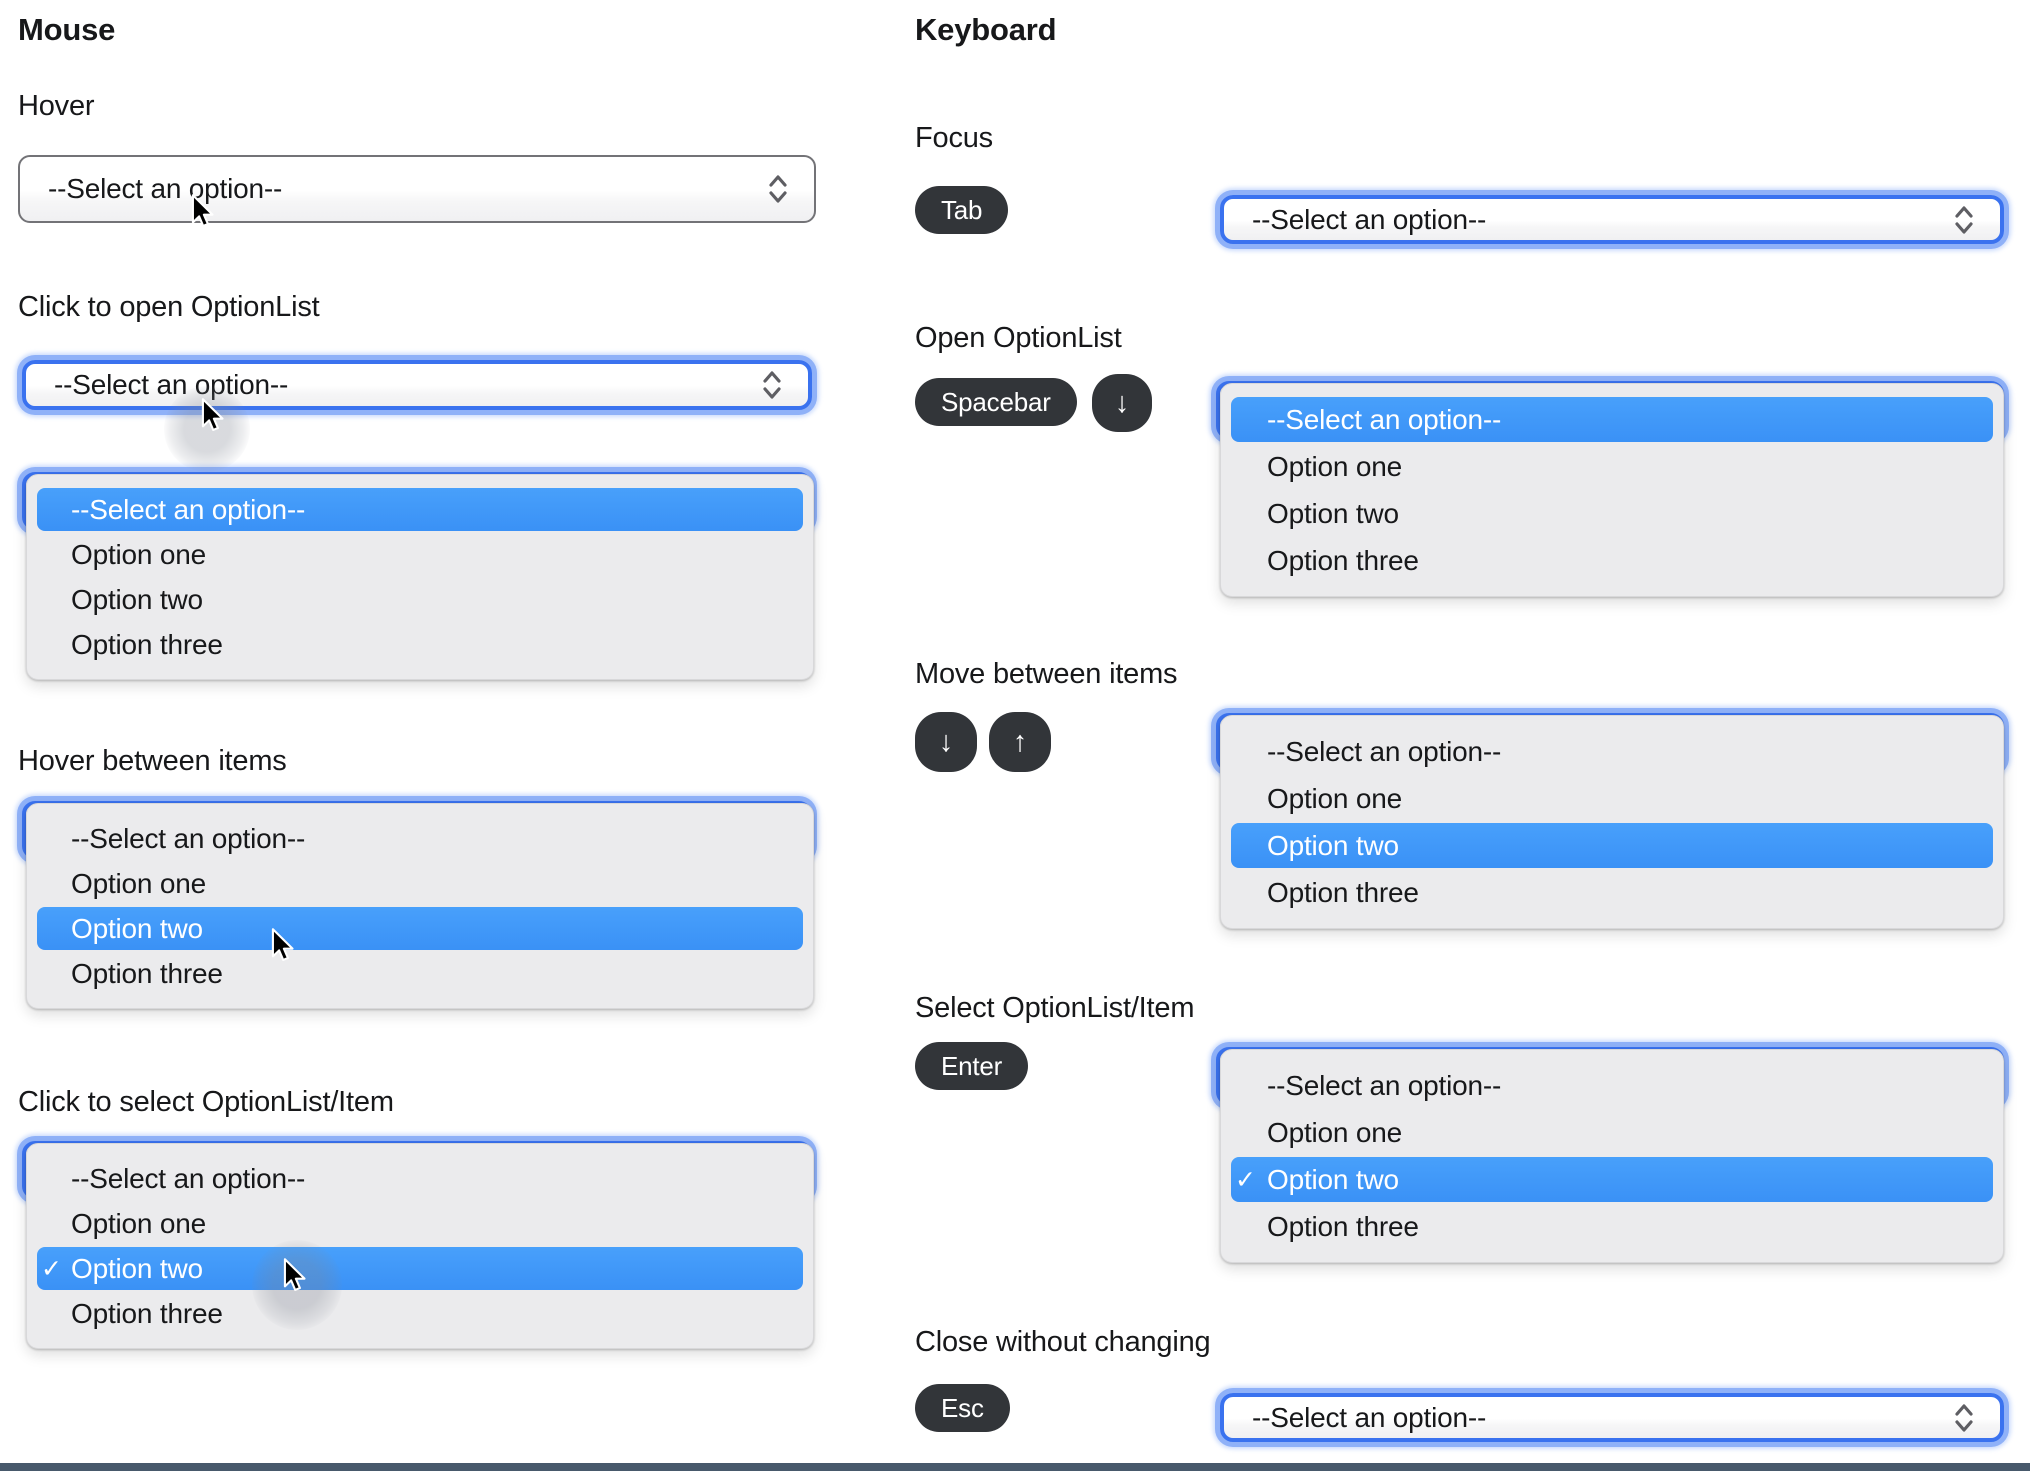  I want to click on enter-key-badge: Enter, so click(972, 1066).